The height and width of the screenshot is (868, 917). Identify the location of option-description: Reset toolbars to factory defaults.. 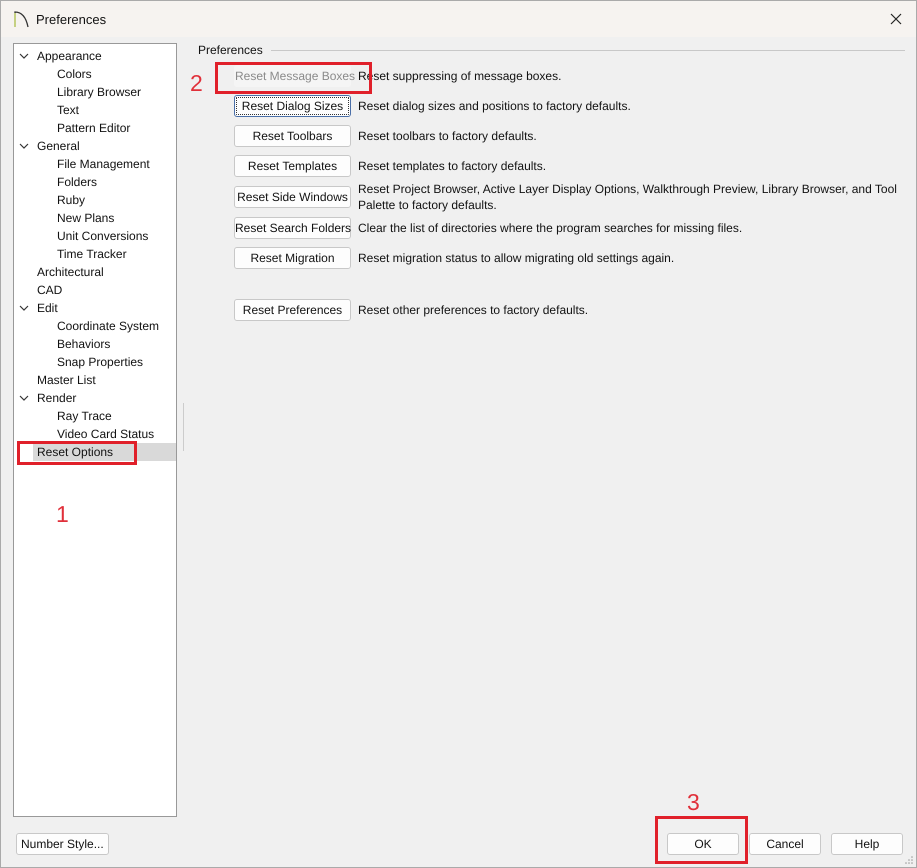
(447, 136).